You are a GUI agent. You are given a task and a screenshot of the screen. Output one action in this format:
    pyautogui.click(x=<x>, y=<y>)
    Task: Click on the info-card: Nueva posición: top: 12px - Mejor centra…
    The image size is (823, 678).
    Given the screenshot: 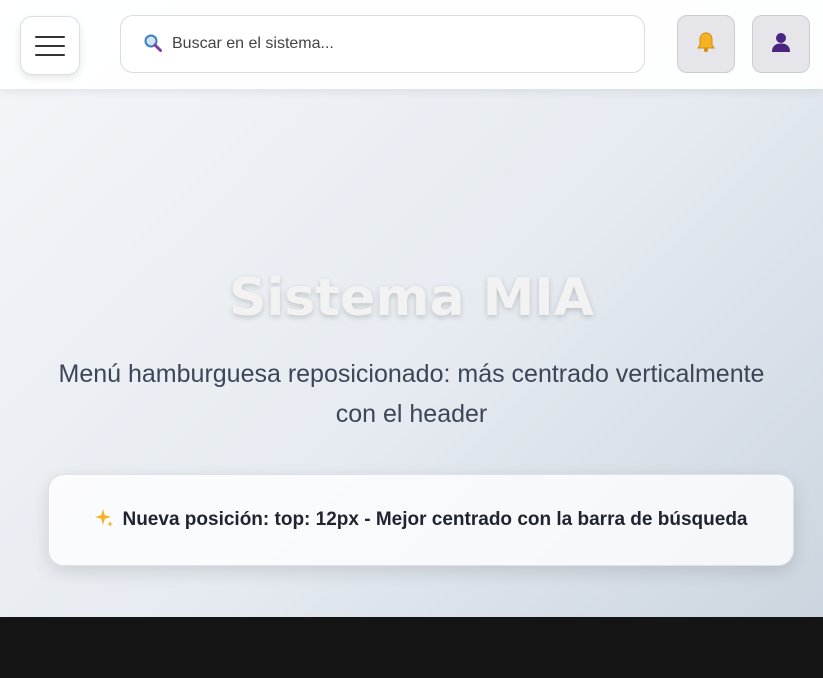 What is the action you would take?
    pyautogui.click(x=421, y=520)
    